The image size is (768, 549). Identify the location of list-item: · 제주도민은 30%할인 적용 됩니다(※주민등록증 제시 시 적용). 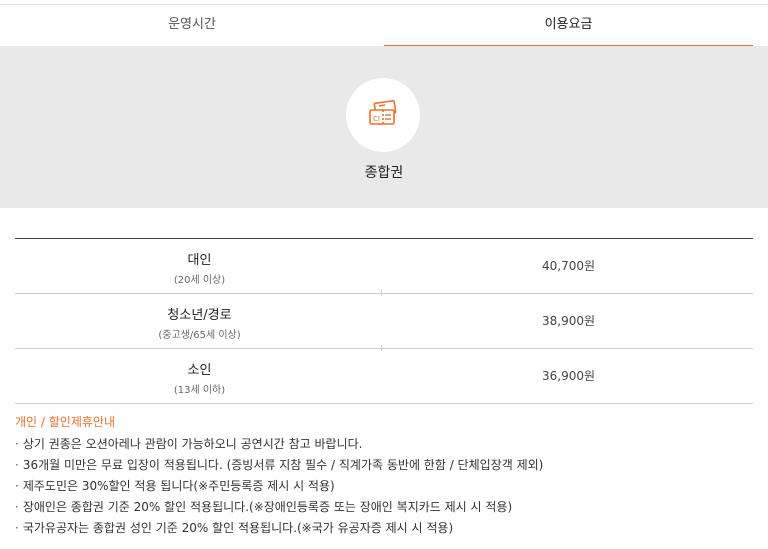
(175, 486).